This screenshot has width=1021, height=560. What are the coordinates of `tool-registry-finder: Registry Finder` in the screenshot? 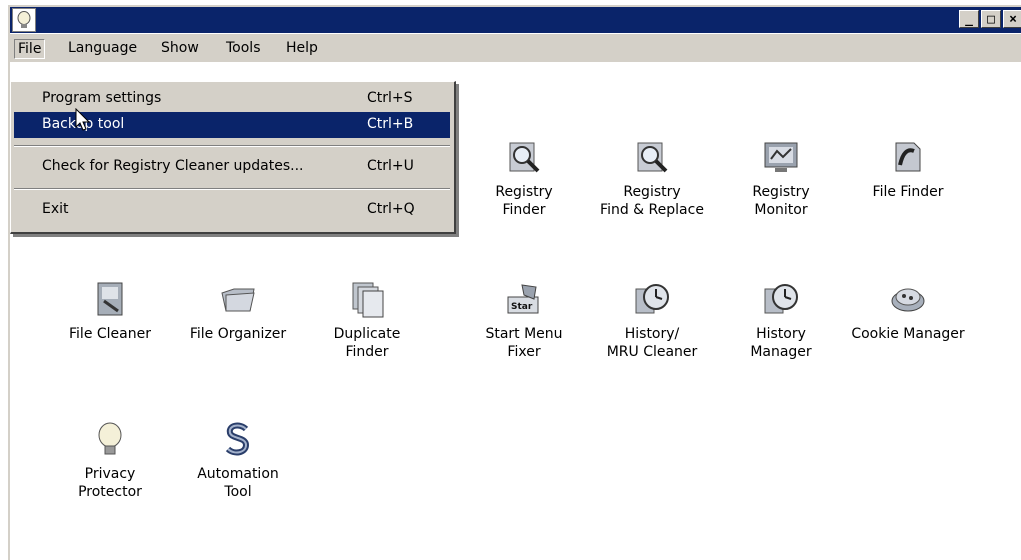 It's located at (524, 178).